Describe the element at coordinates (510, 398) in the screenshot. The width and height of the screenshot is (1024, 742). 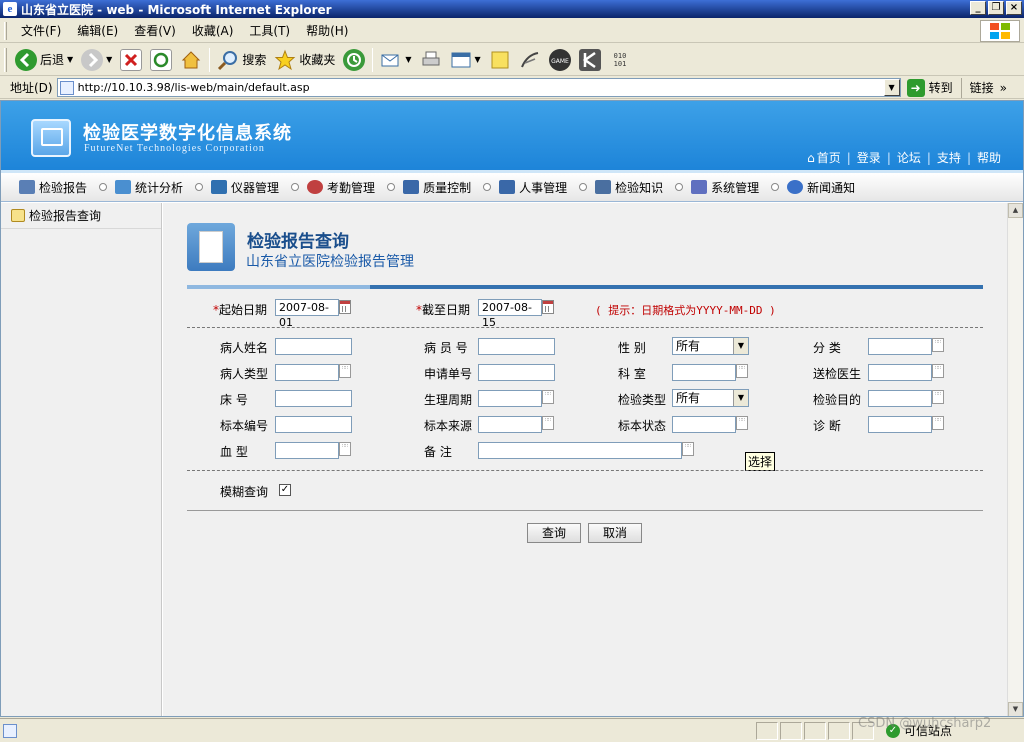
I see `physio-cycle-input` at that location.